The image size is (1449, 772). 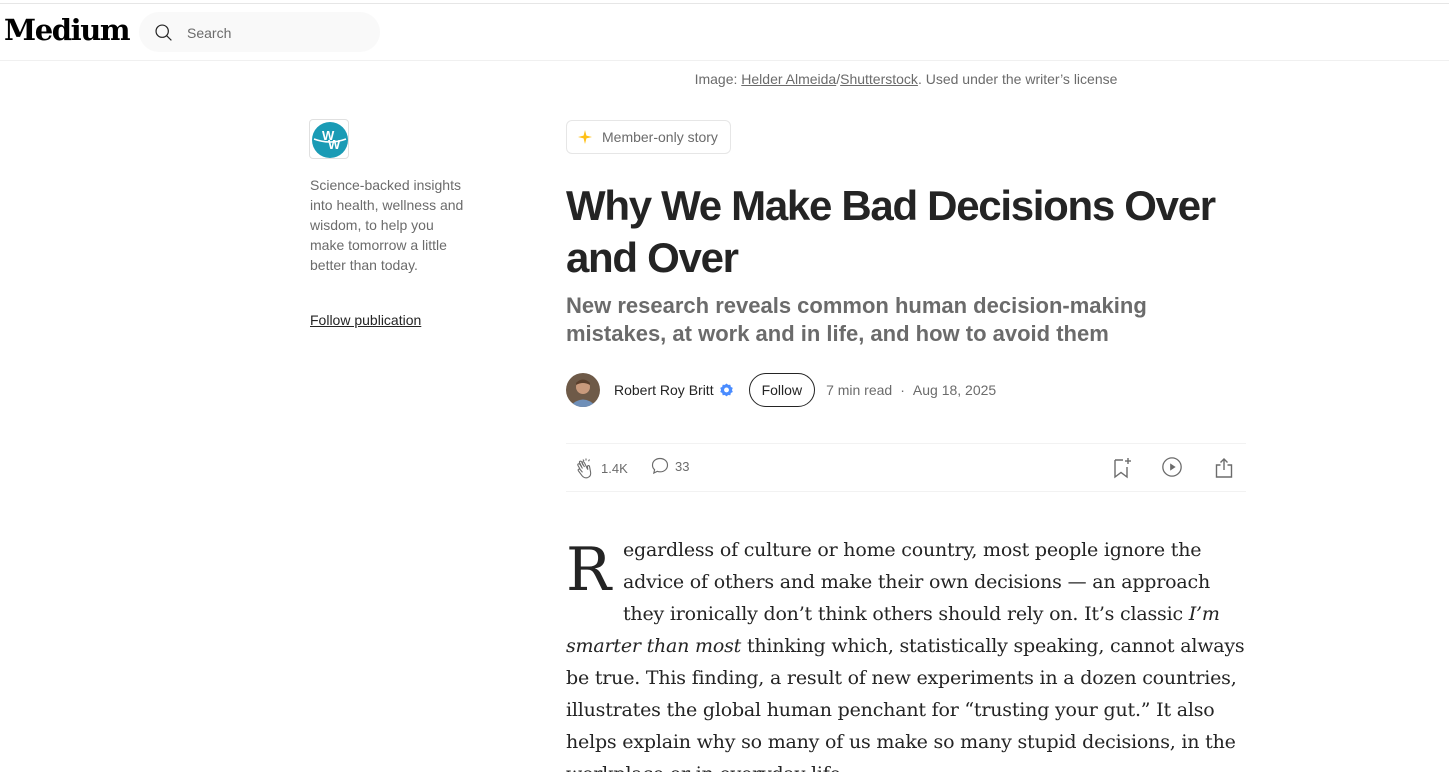 I want to click on member-only-badge: Member-only story, so click(x=648, y=137).